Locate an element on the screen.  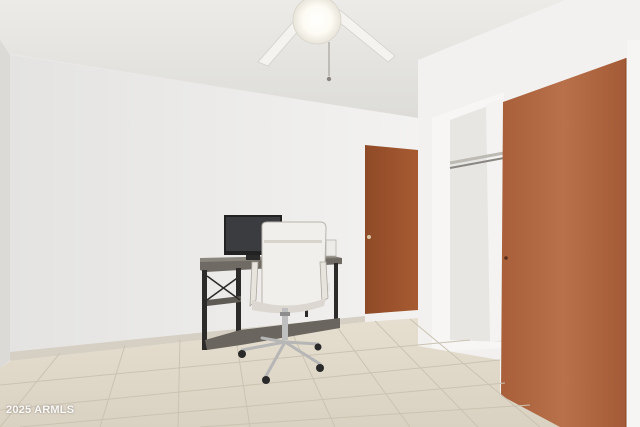
watermark: 2025 ARMLS is located at coordinates (40, 410).